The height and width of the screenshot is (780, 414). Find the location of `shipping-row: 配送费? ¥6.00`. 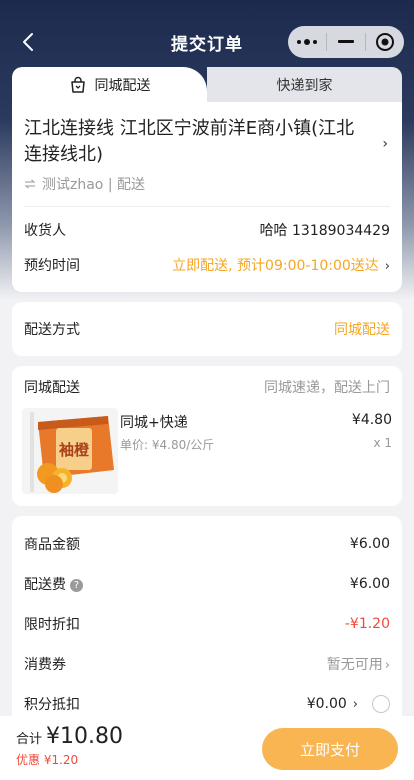

shipping-row: 配送费? ¥6.00 is located at coordinates (207, 584).